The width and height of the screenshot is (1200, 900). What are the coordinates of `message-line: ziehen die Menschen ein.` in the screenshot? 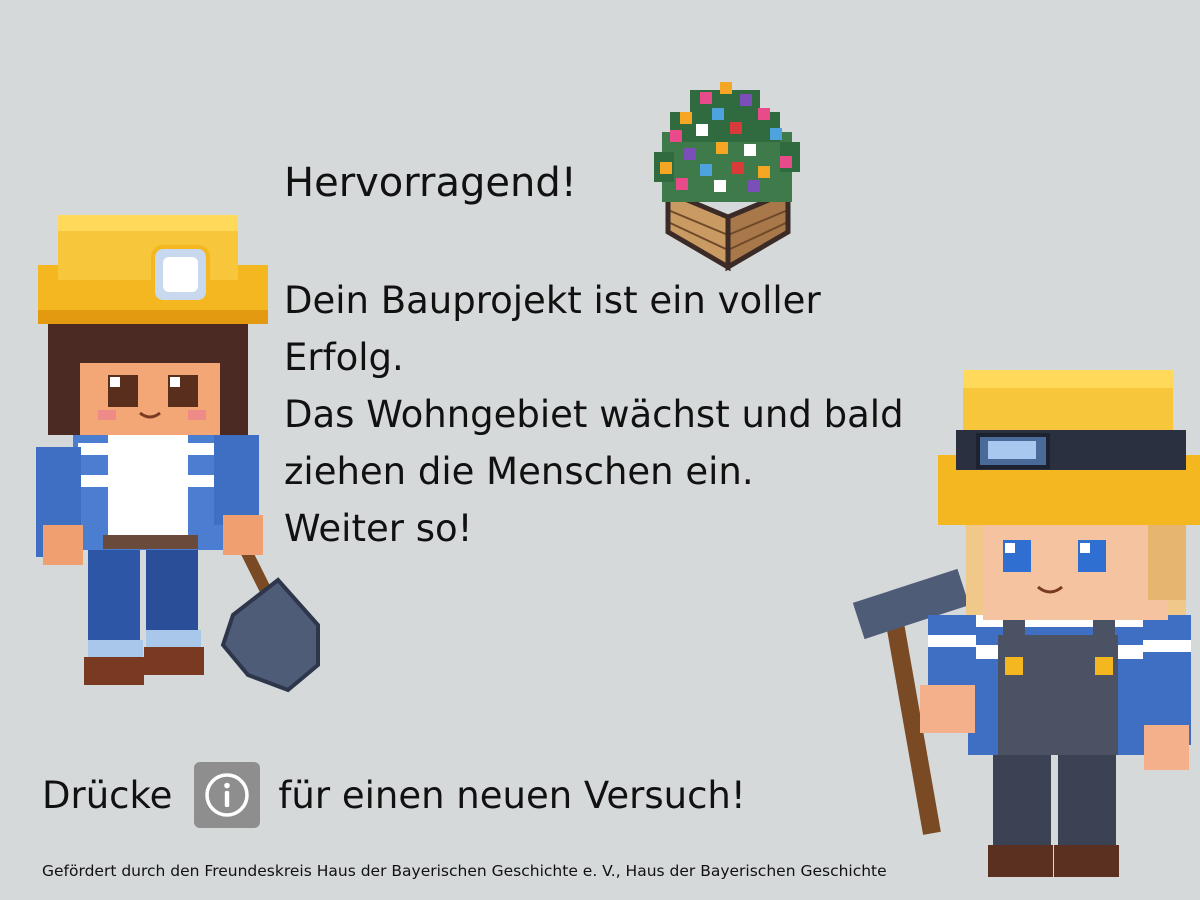 It's located at (519, 471).